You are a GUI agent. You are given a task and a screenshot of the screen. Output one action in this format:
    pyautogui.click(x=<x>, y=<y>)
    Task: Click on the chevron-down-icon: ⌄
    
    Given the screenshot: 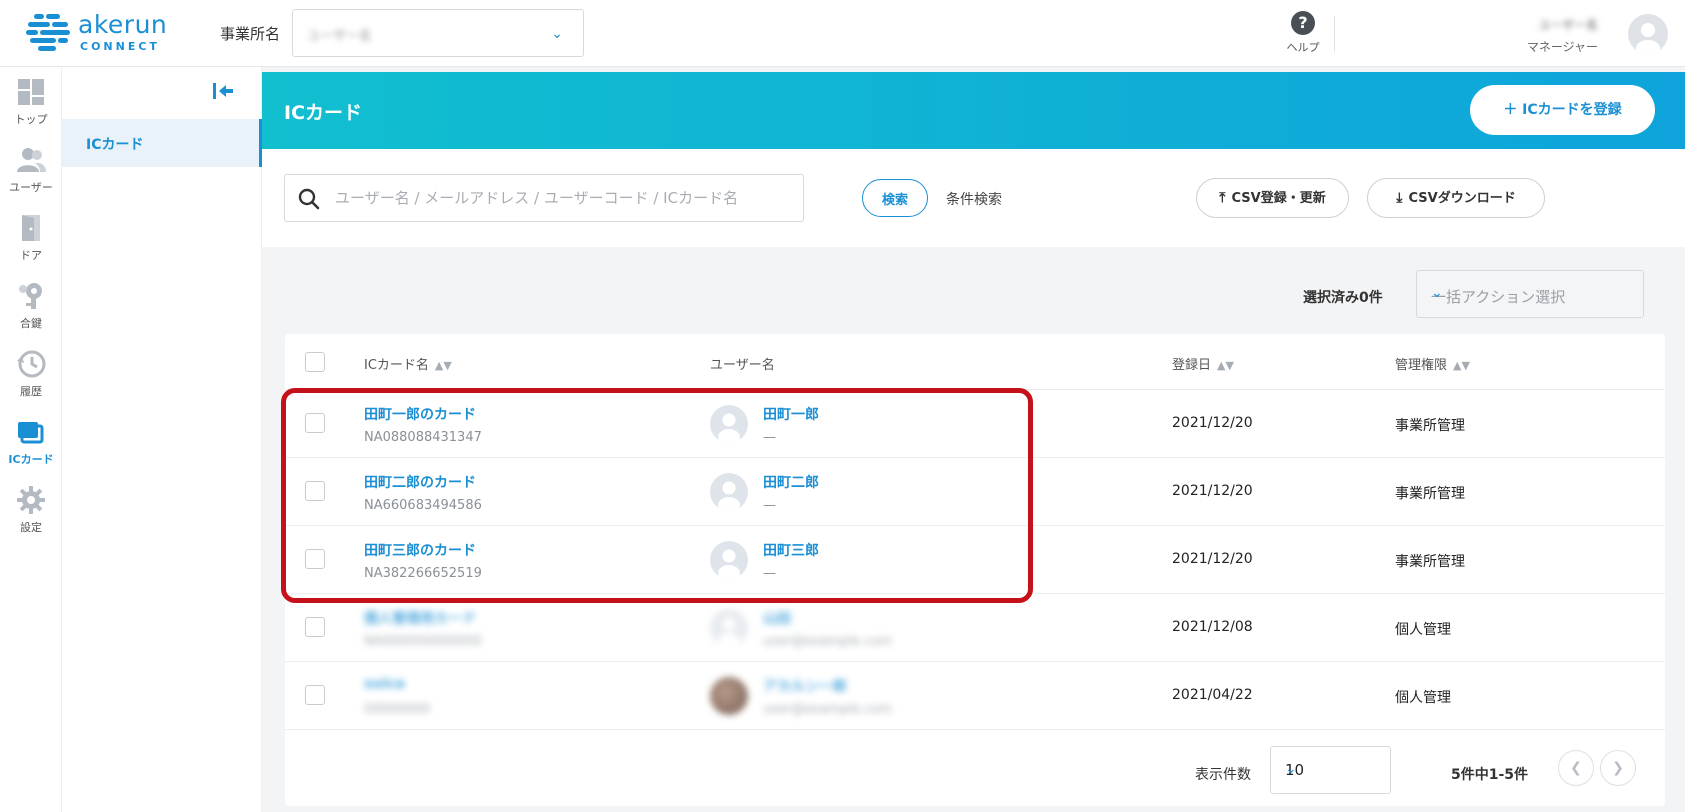 What is the action you would take?
    pyautogui.click(x=557, y=34)
    